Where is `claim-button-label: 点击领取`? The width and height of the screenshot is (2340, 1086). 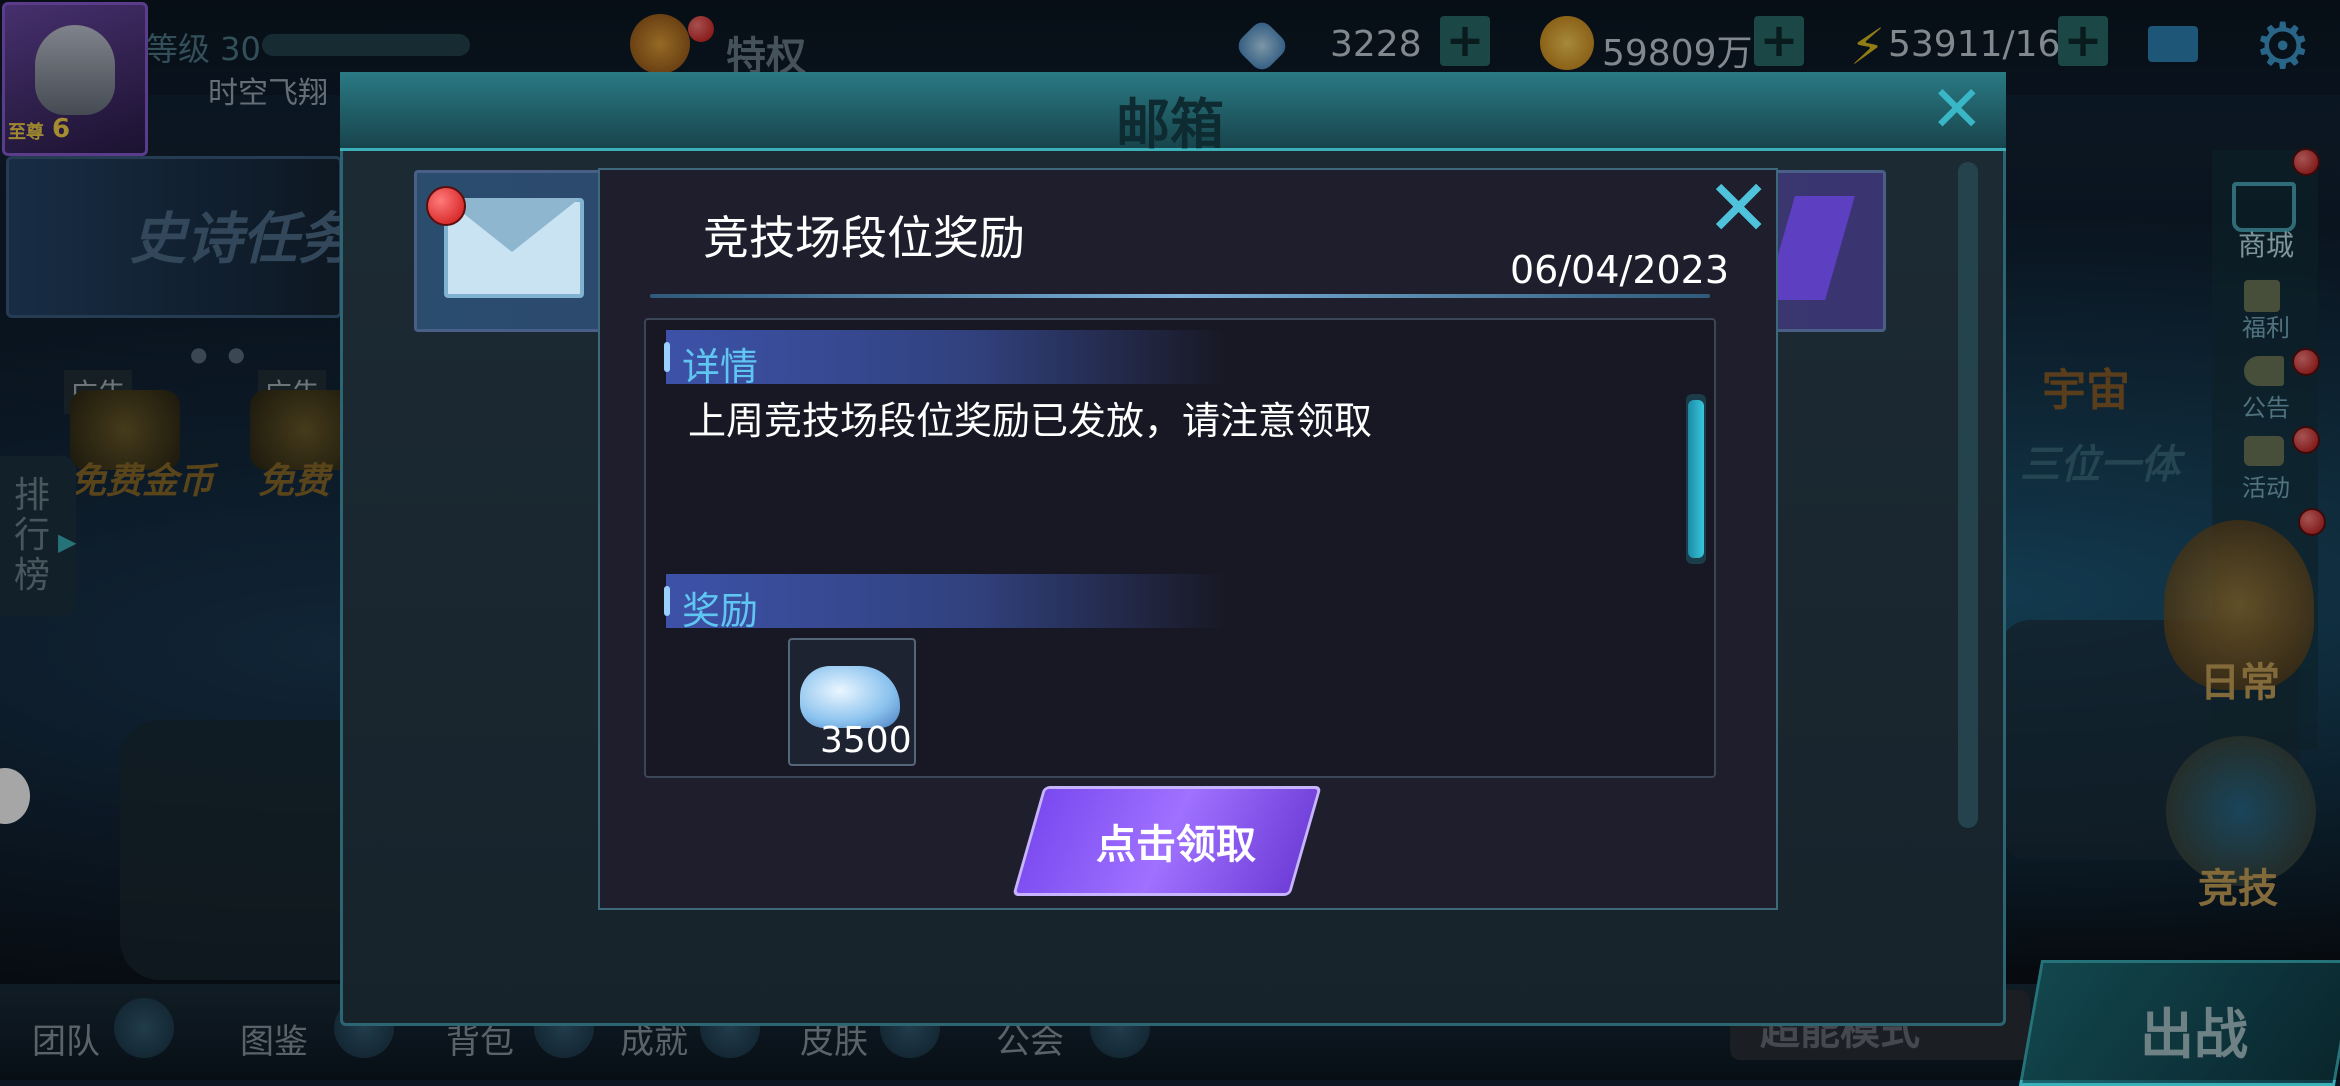
claim-button-label: 点击领取 is located at coordinates (1176, 841).